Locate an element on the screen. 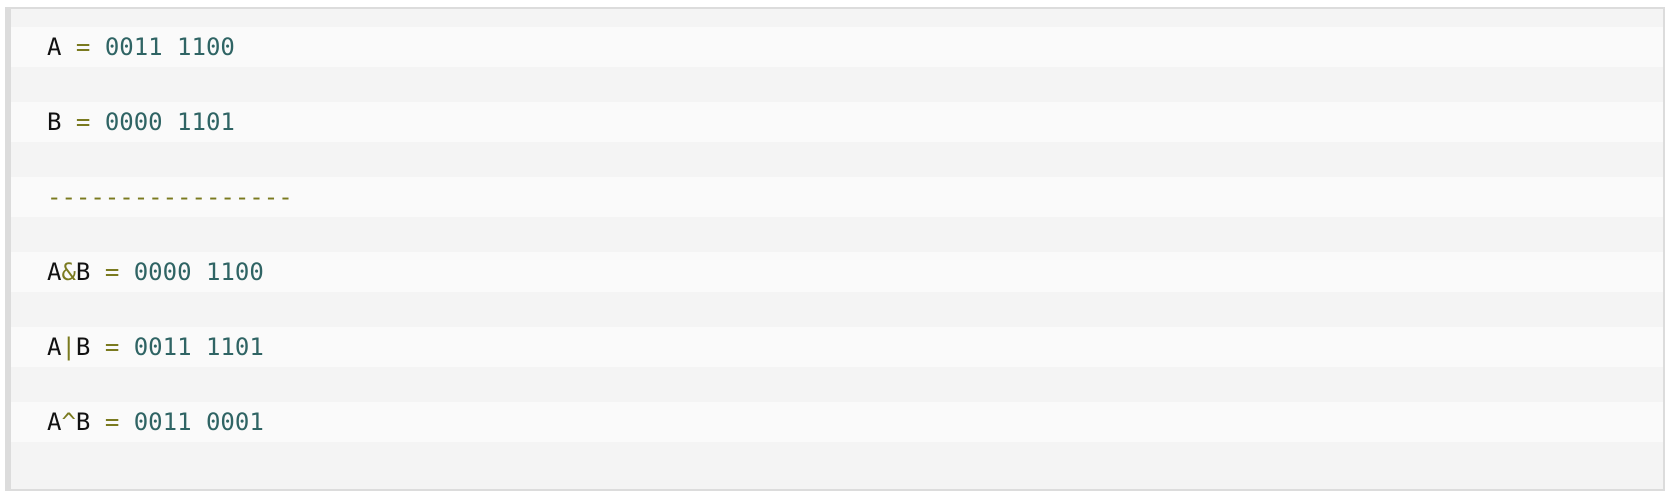 This screenshot has height=498, width=1674. xor-operator: ^ is located at coordinates (68, 422).